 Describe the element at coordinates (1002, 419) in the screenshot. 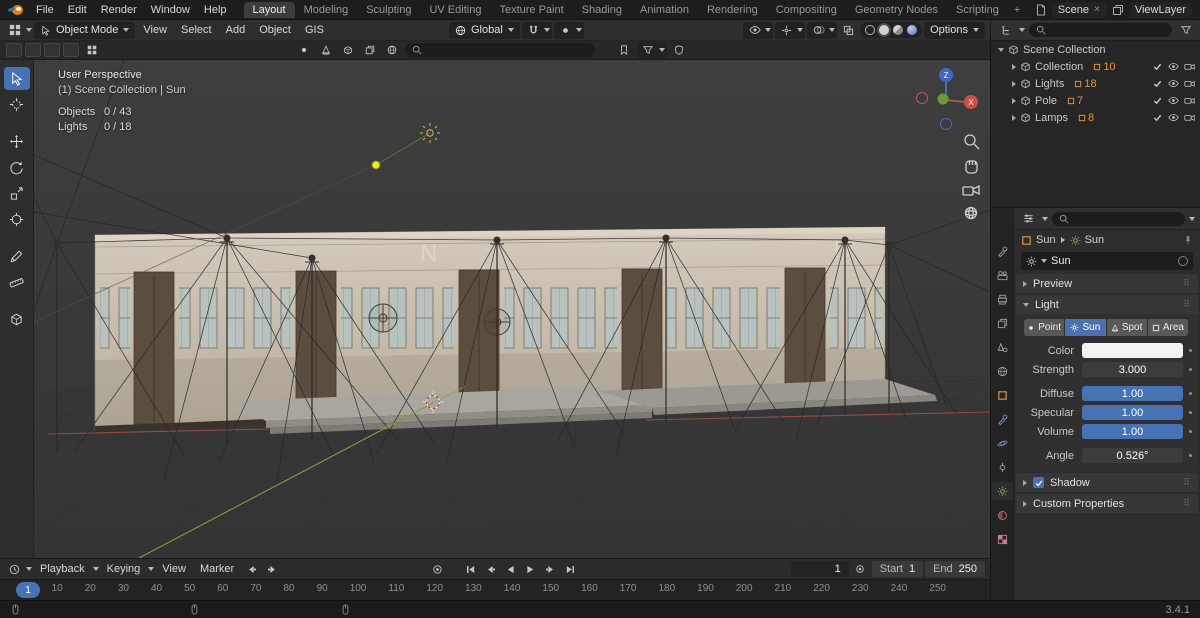

I see `tab-modifiers` at that location.